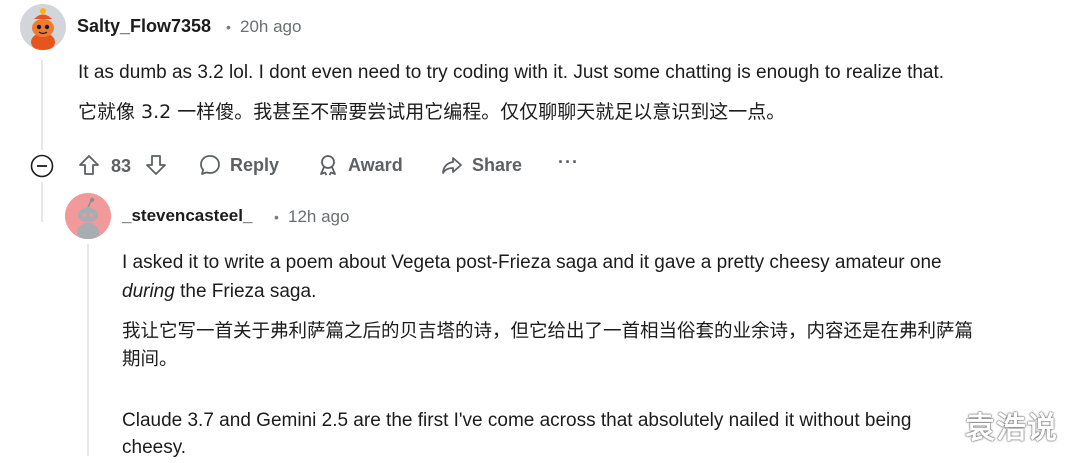 The width and height of the screenshot is (1080, 463). I want to click on thread-line-main, so click(42, 105).